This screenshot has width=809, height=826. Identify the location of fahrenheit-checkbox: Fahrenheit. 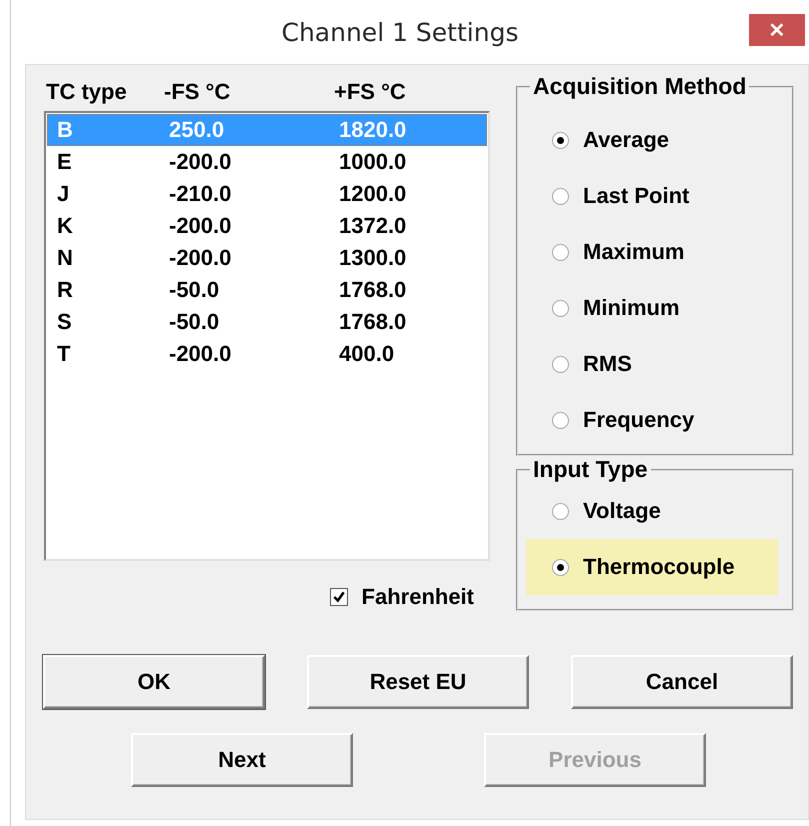
(402, 597).